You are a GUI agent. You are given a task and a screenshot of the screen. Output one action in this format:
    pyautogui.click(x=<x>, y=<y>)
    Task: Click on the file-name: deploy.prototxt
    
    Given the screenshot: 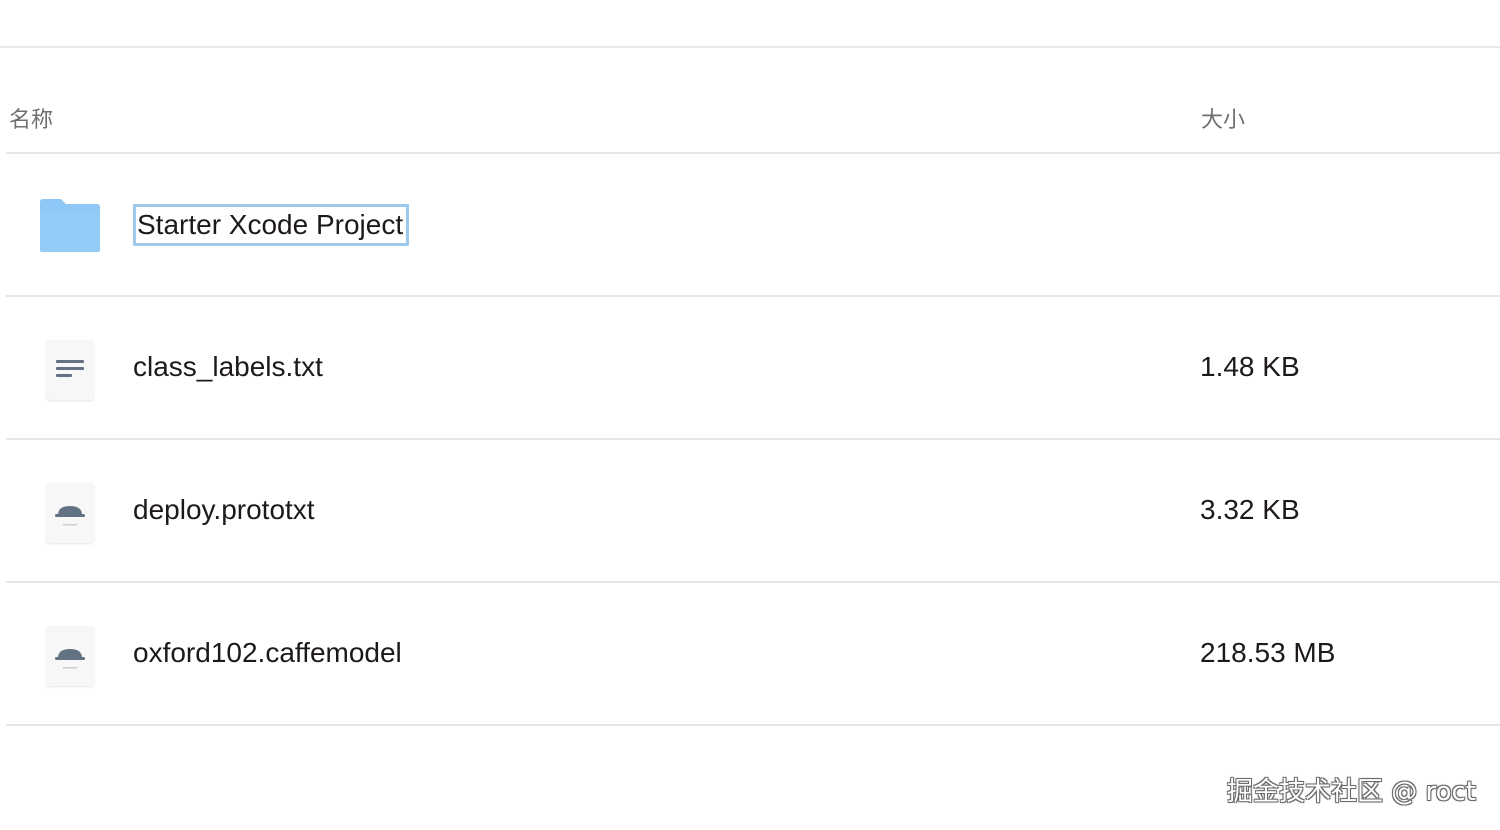 What is the action you would take?
    pyautogui.click(x=224, y=510)
    